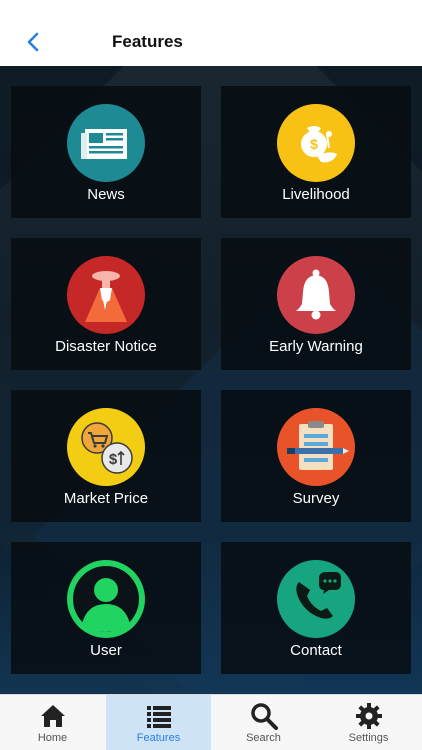  What do you see at coordinates (316, 295) in the screenshot?
I see `bell-icon` at bounding box center [316, 295].